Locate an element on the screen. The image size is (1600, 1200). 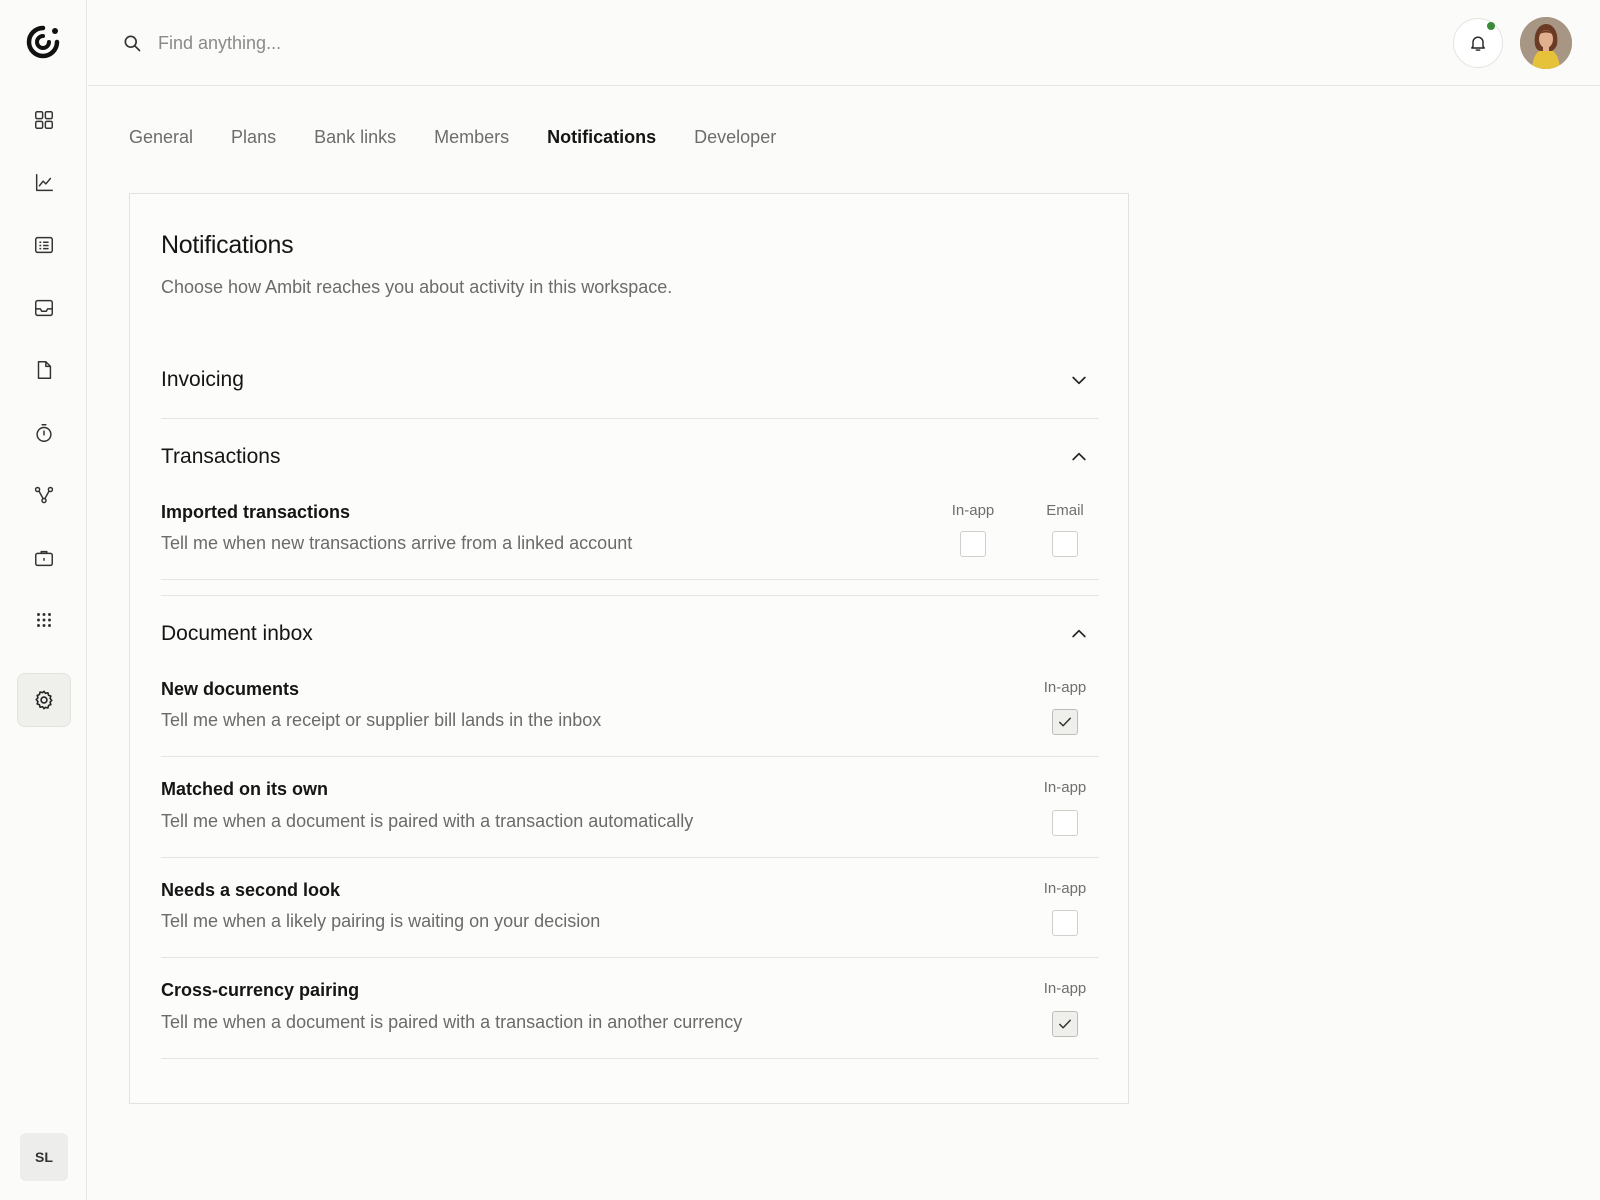
row-title-cross-currency: Cross-currency pairing is located at coordinates (260, 990).